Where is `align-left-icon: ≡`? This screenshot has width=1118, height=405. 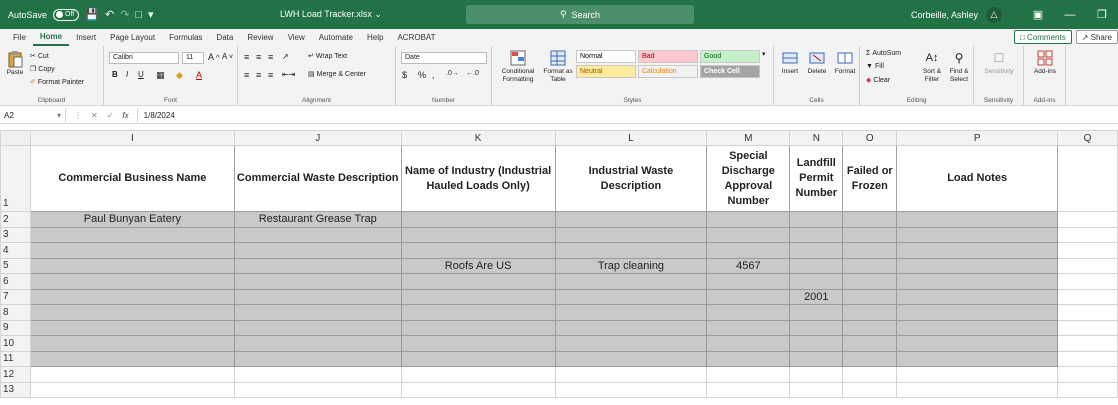
align-left-icon: ≡ is located at coordinates (246, 75).